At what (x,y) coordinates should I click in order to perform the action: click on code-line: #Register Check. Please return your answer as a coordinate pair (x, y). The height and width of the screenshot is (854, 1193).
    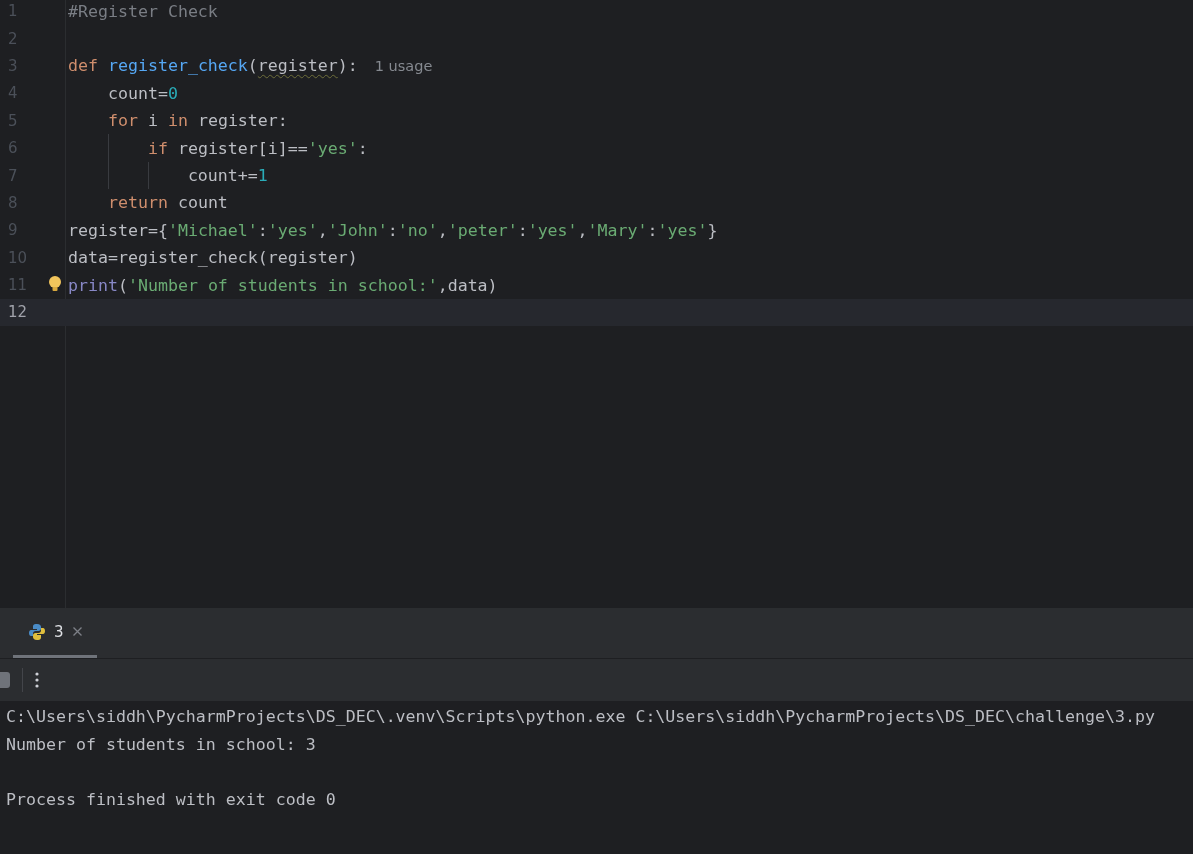
    Looking at the image, I should click on (143, 11).